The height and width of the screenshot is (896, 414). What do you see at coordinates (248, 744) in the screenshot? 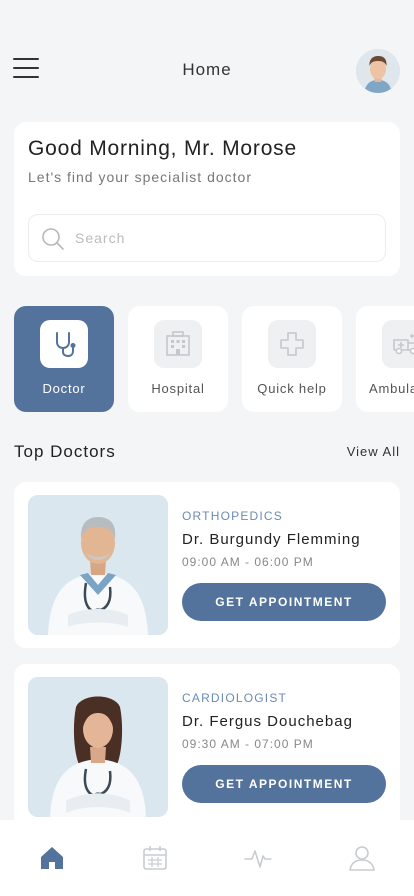
I see `doctor-hours: 09:30 AM - 07:00 PM` at bounding box center [248, 744].